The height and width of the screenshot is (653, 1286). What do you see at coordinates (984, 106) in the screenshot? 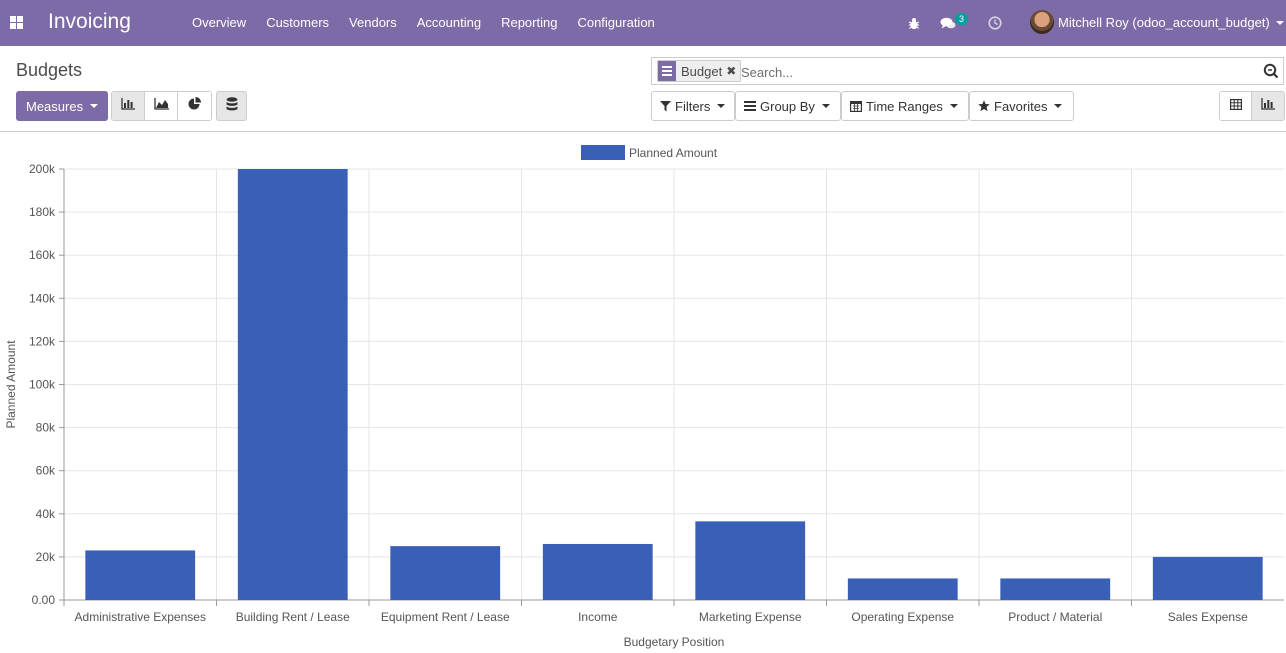
I see `star-icon` at bounding box center [984, 106].